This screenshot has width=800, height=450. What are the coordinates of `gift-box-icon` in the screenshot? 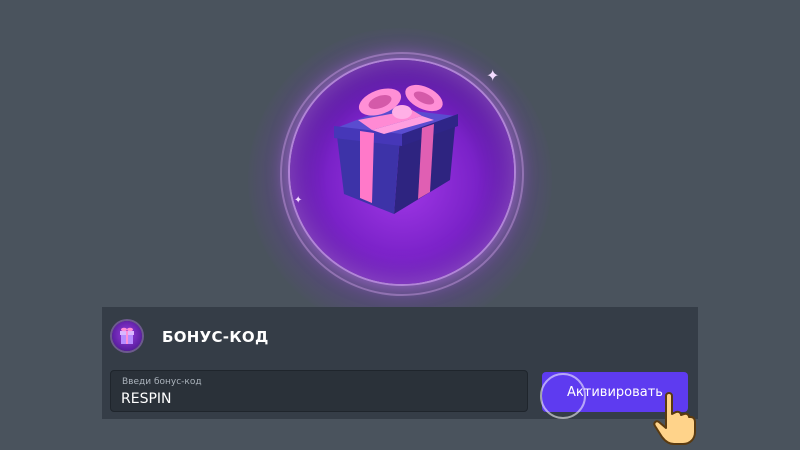 It's located at (396, 149).